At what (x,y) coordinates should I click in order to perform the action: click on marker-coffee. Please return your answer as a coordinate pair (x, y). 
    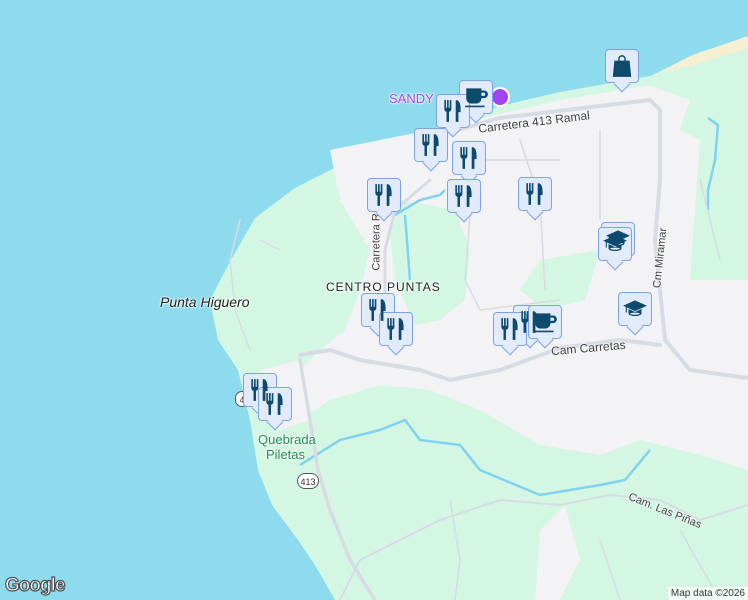
    Looking at the image, I should click on (545, 322).